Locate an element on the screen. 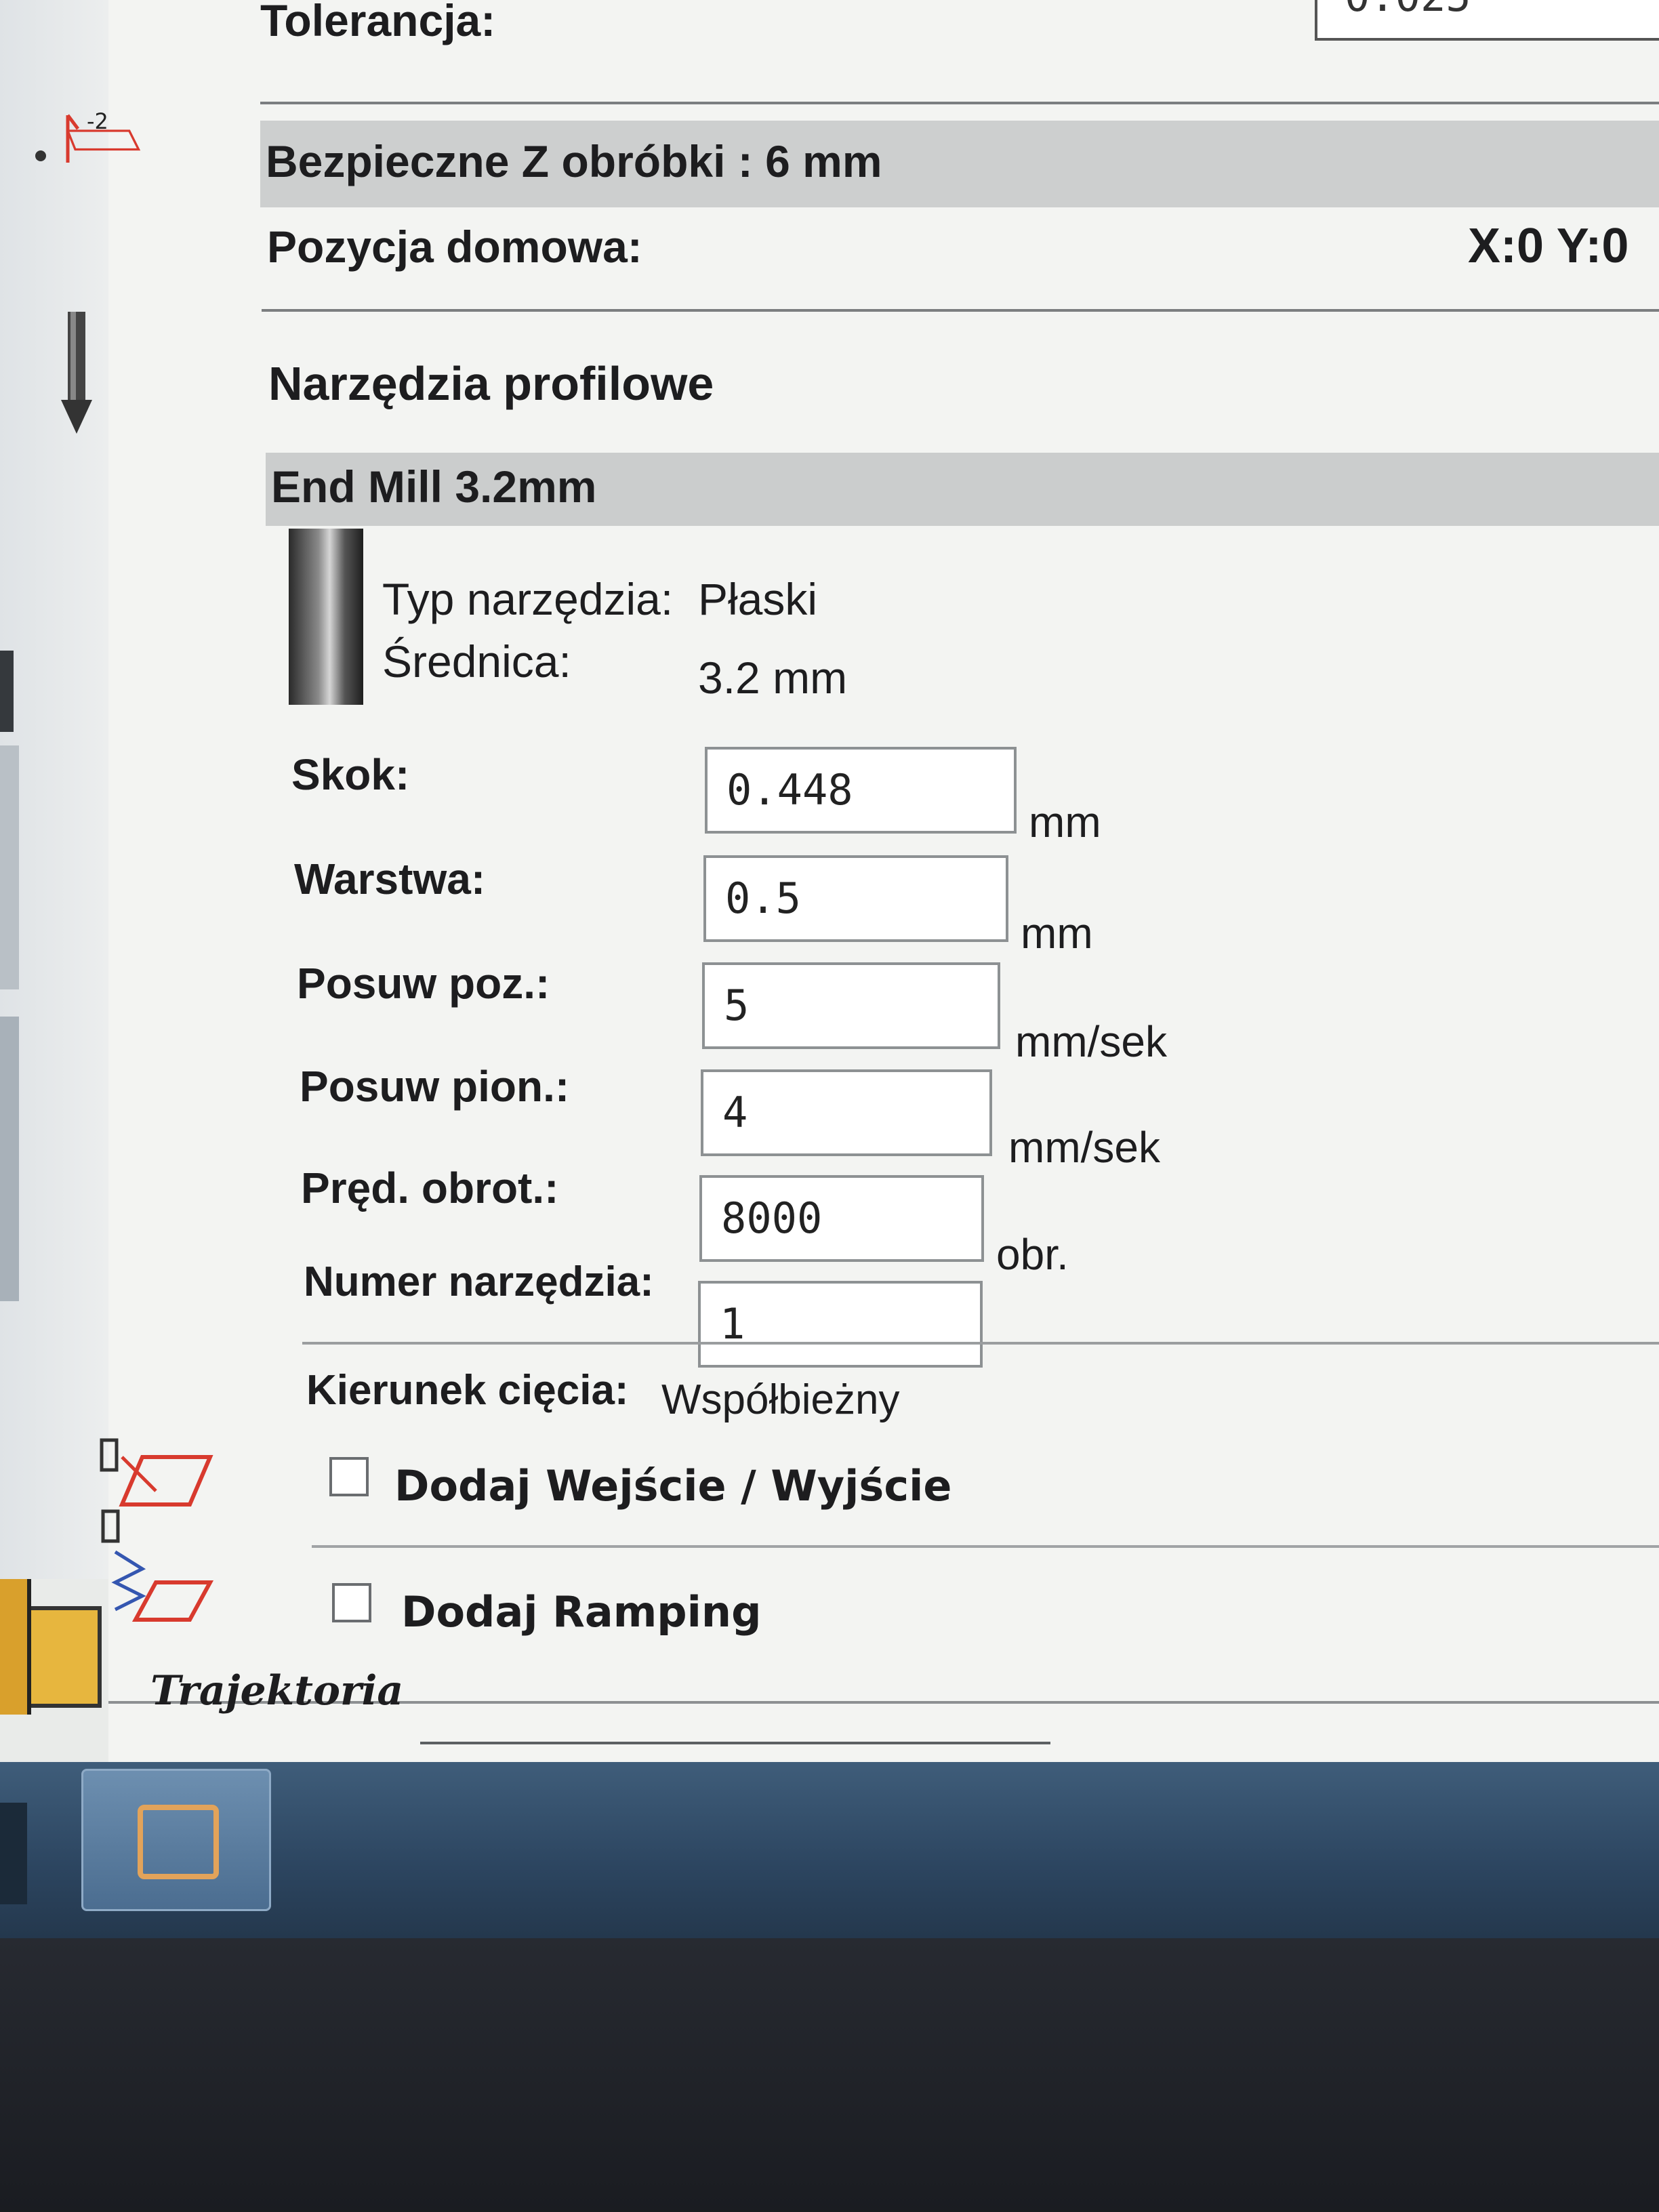 The width and height of the screenshot is (1659, 2212). folder-tab-edge is located at coordinates (15, 1647).